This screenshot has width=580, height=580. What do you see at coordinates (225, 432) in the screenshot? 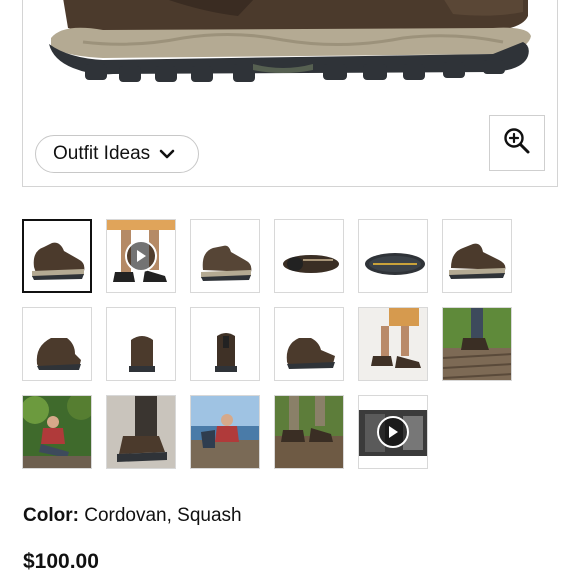
I see `thumb-lifestyle-hiker-lake` at bounding box center [225, 432].